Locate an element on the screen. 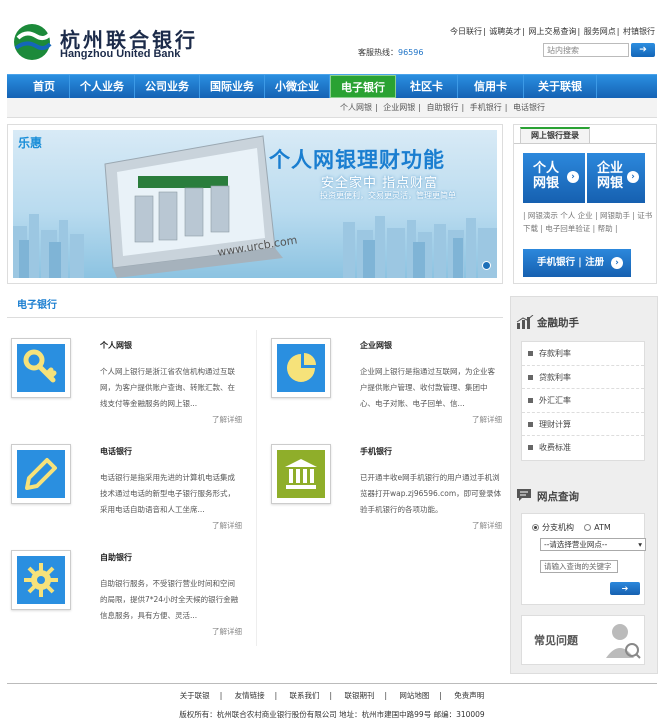  nav-international: 国际业务 is located at coordinates (232, 86).